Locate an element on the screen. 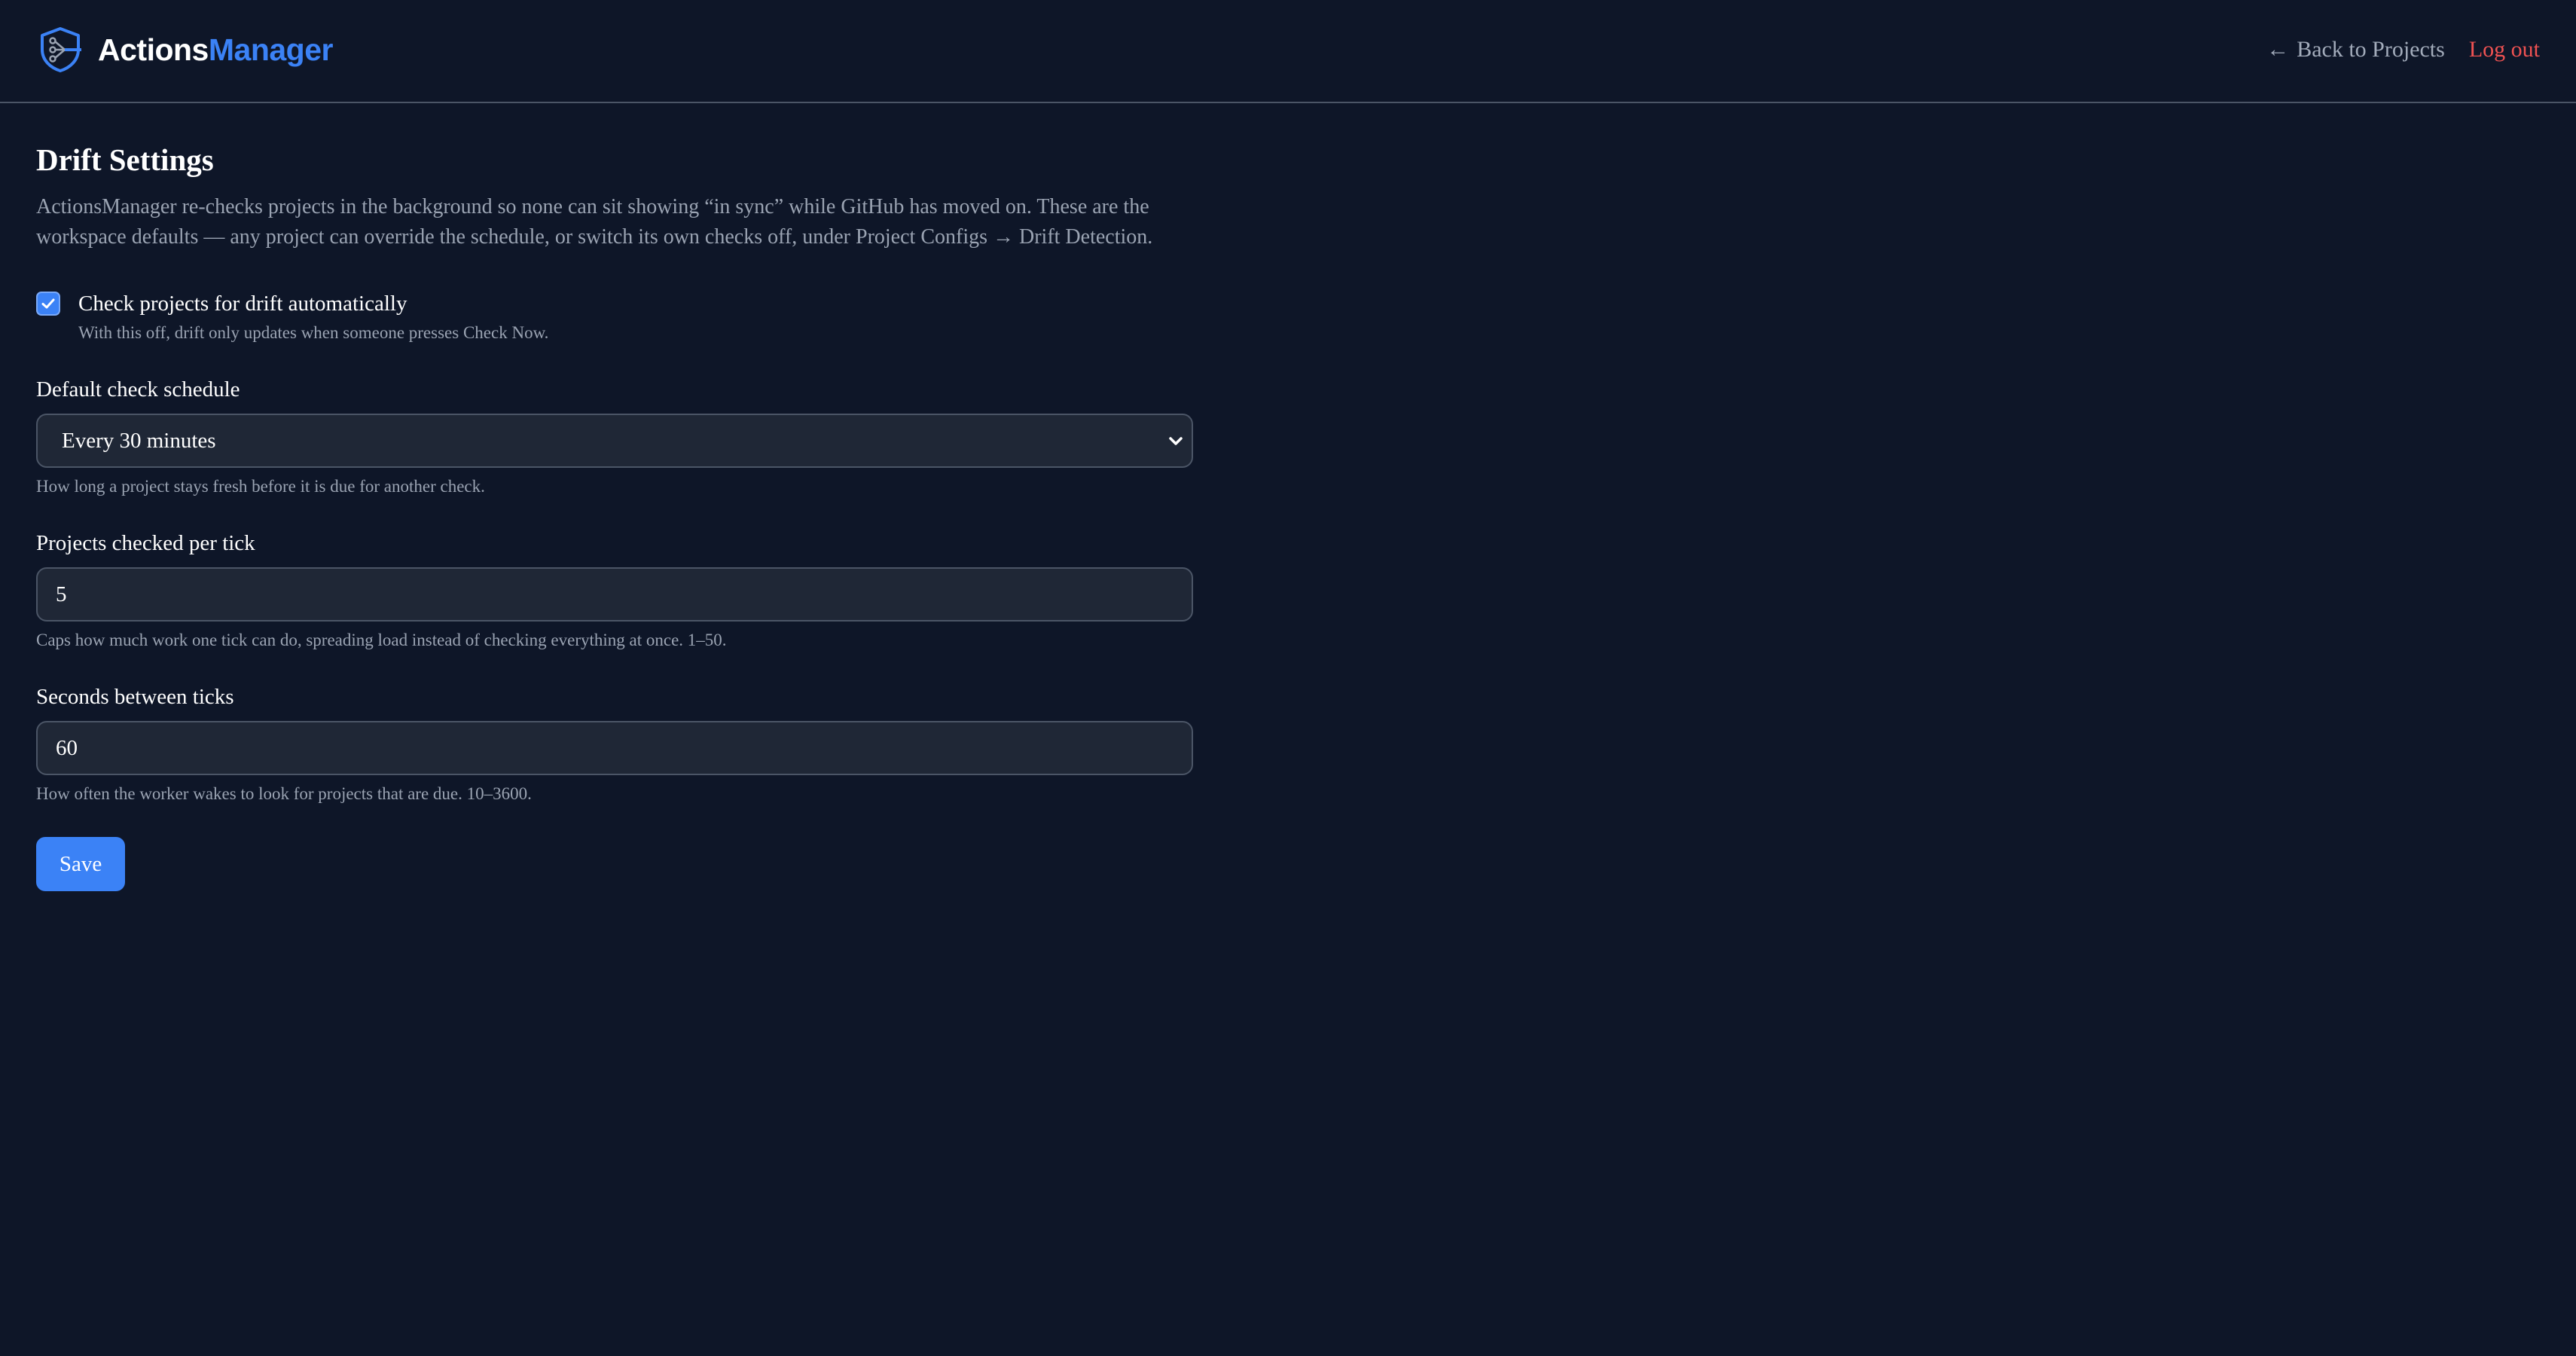  header-nav: ← Back to Projects Log out is located at coordinates (2403, 49).